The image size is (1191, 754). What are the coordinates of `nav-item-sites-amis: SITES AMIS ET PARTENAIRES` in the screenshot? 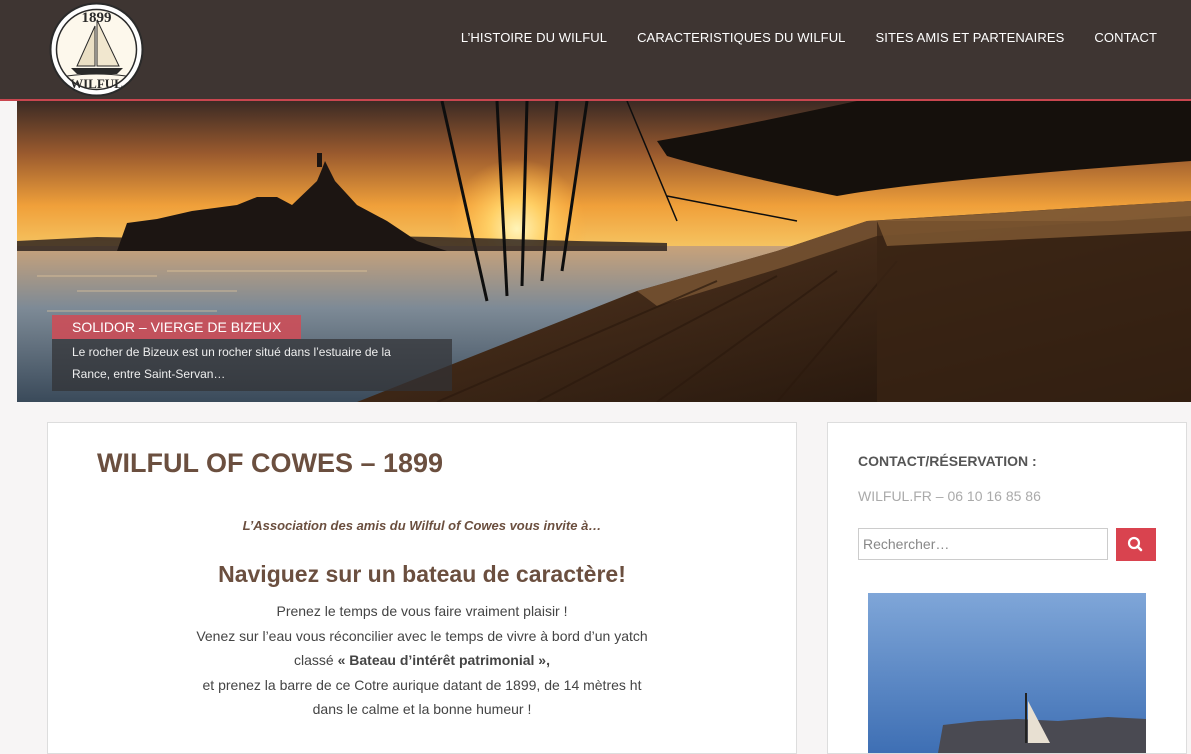 It's located at (970, 37).